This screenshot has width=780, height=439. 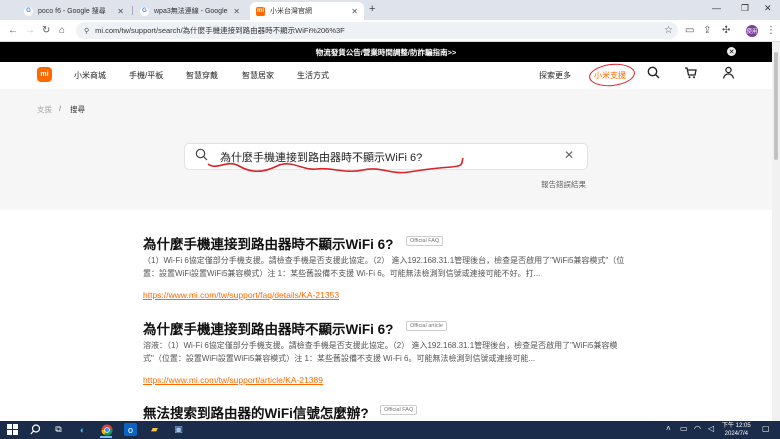 What do you see at coordinates (106, 437) in the screenshot?
I see `chrome-active-indicator` at bounding box center [106, 437].